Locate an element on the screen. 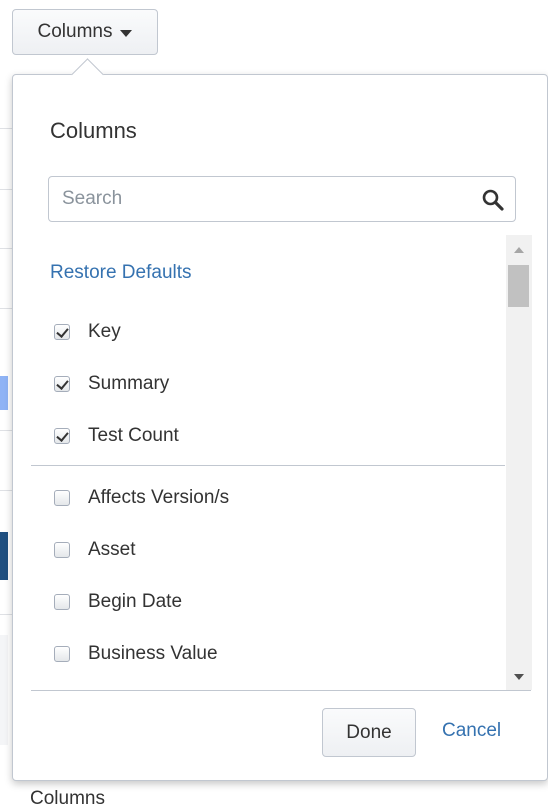 The height and width of the screenshot is (810, 548). restore-defaults-link: Restore Defaults is located at coordinates (121, 273).